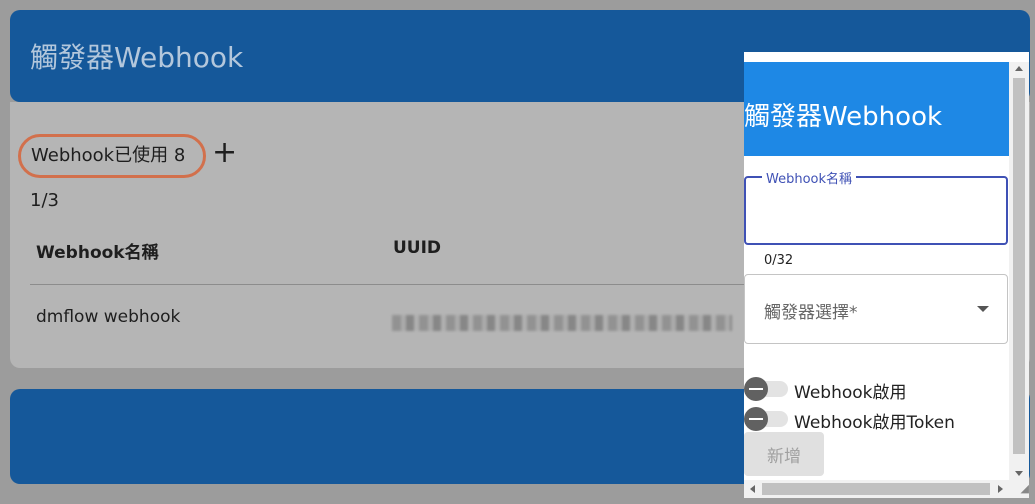  Describe the element at coordinates (850, 393) in the screenshot. I see `webhook-enable-label: Webhook啟用` at that location.